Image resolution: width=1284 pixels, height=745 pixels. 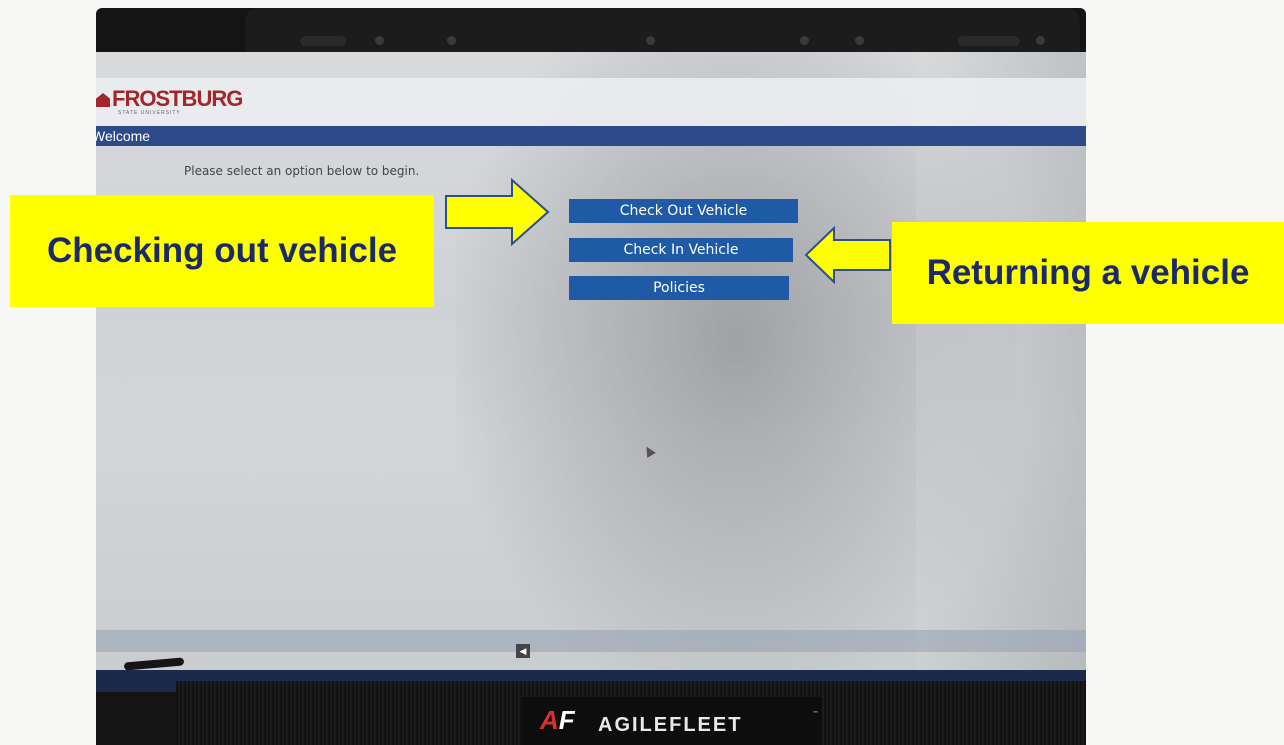 I want to click on right-arrow-icon, so click(x=497, y=212).